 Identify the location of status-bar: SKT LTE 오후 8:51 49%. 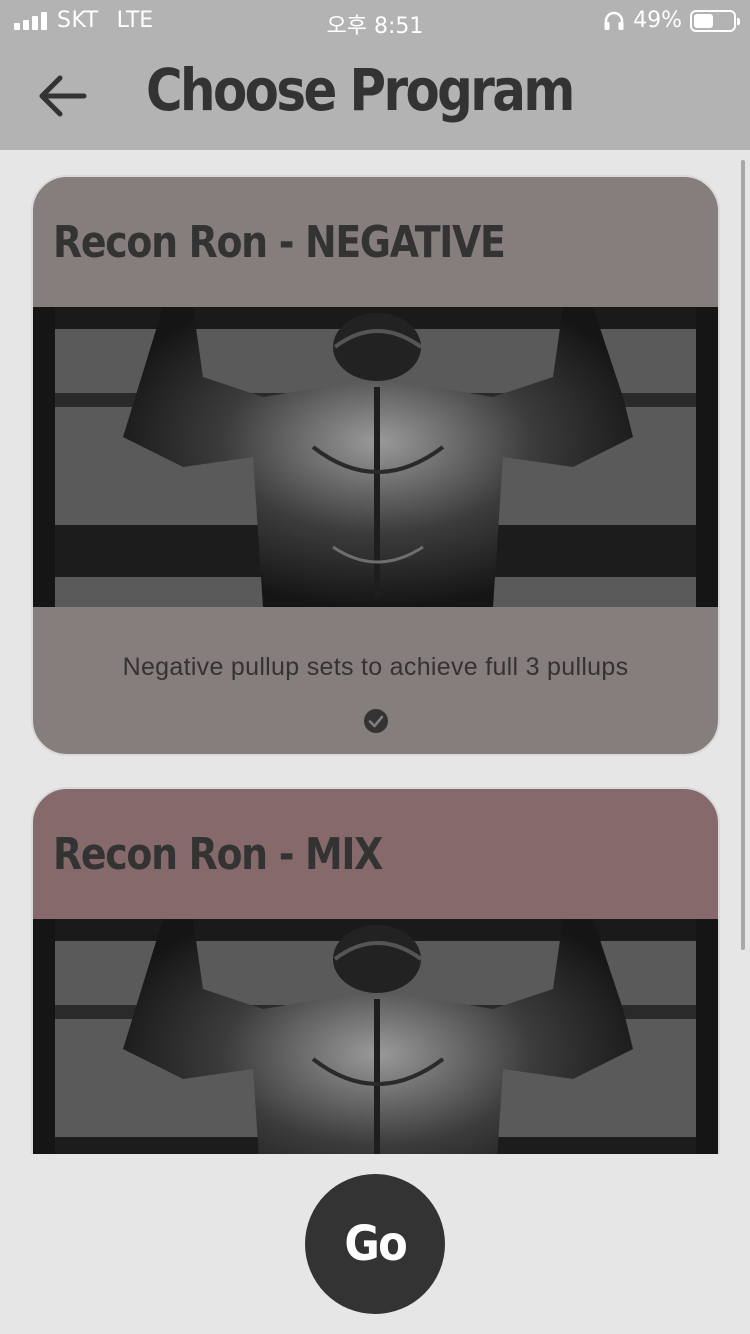
(375, 21).